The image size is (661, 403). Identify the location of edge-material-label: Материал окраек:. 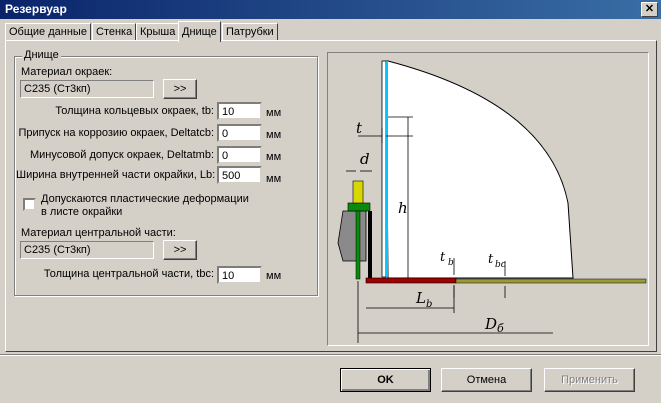
(67, 72).